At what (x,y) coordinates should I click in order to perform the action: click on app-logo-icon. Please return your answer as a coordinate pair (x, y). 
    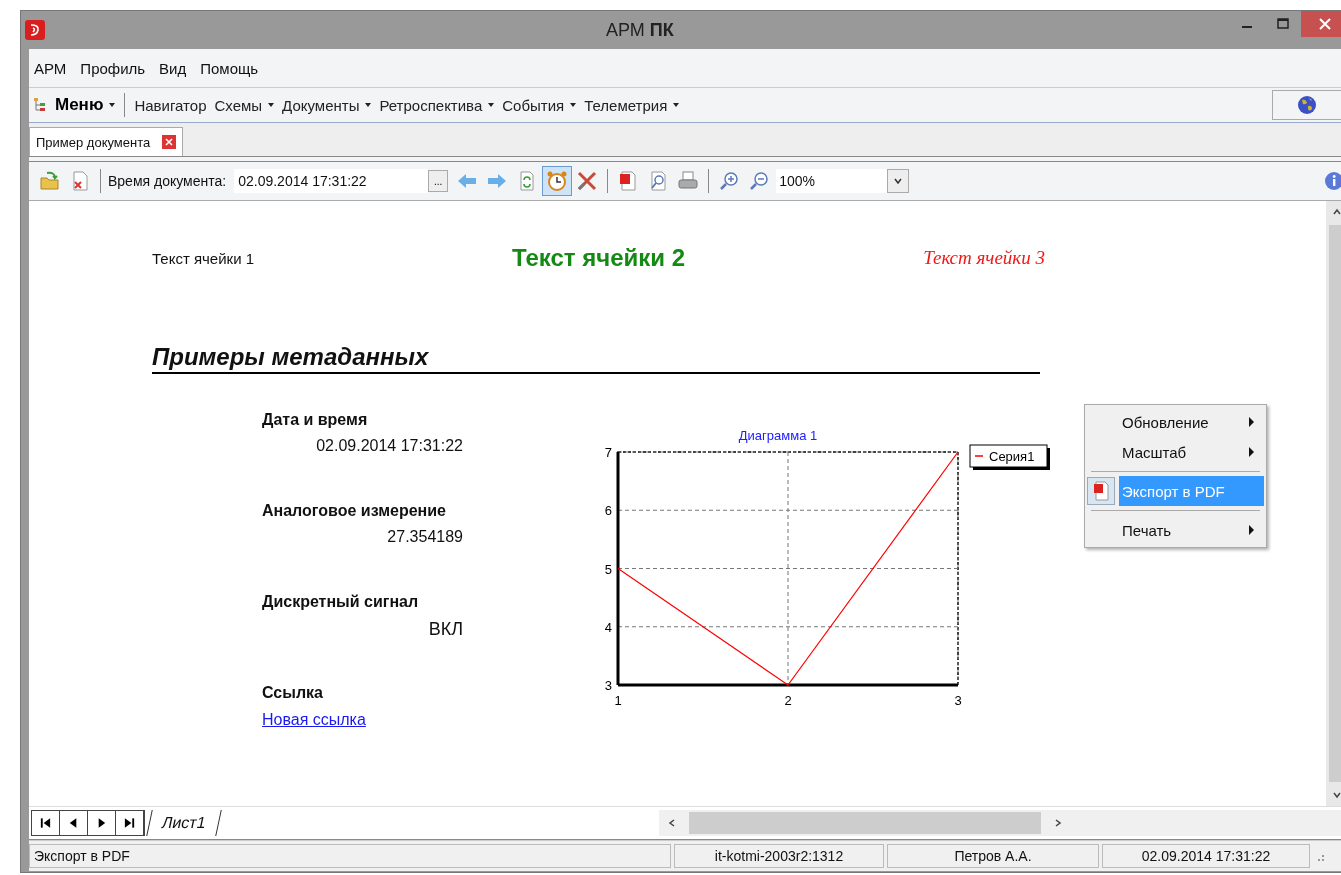
    Looking at the image, I should click on (35, 30).